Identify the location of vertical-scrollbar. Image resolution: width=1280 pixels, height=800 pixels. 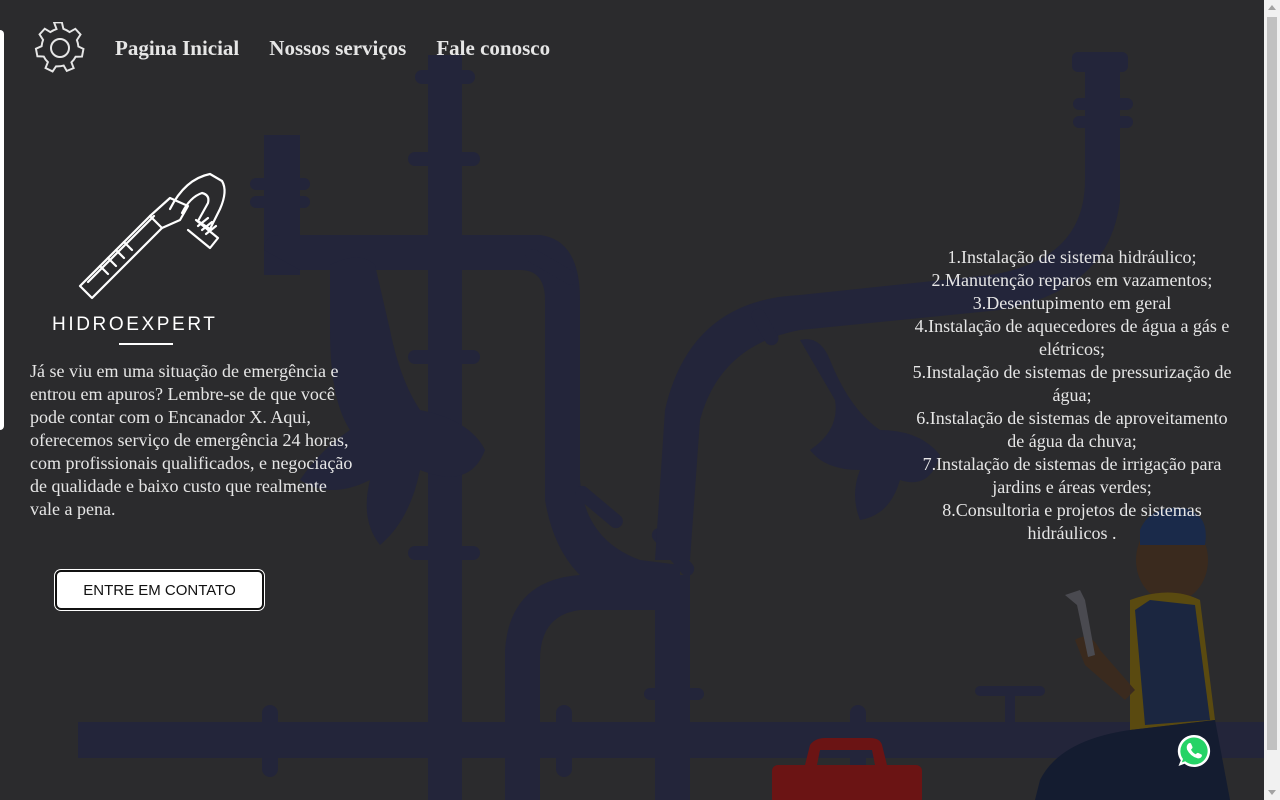
(1272, 400).